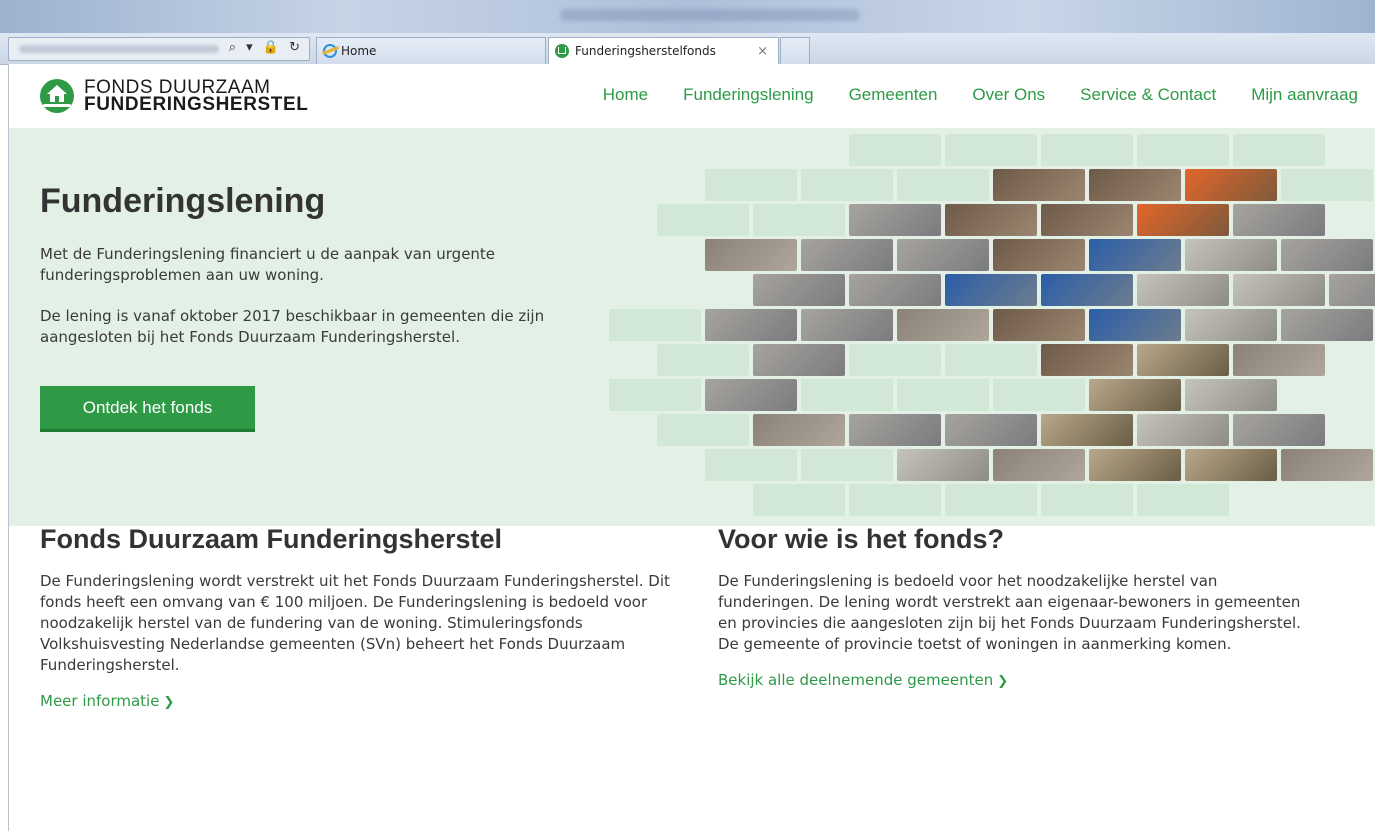  I want to click on site-logo: FONDS DUURZAAM FUNDERINGSHERSTEL, so click(174, 96).